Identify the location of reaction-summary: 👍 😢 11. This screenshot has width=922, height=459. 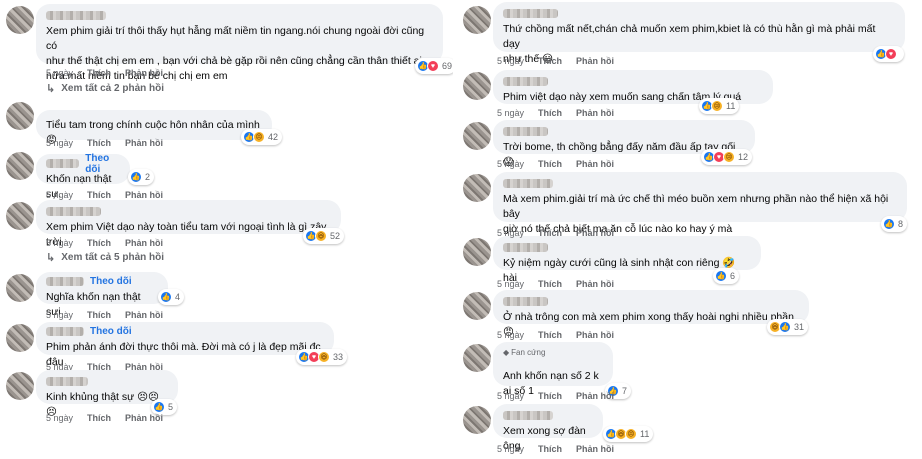
(719, 106).